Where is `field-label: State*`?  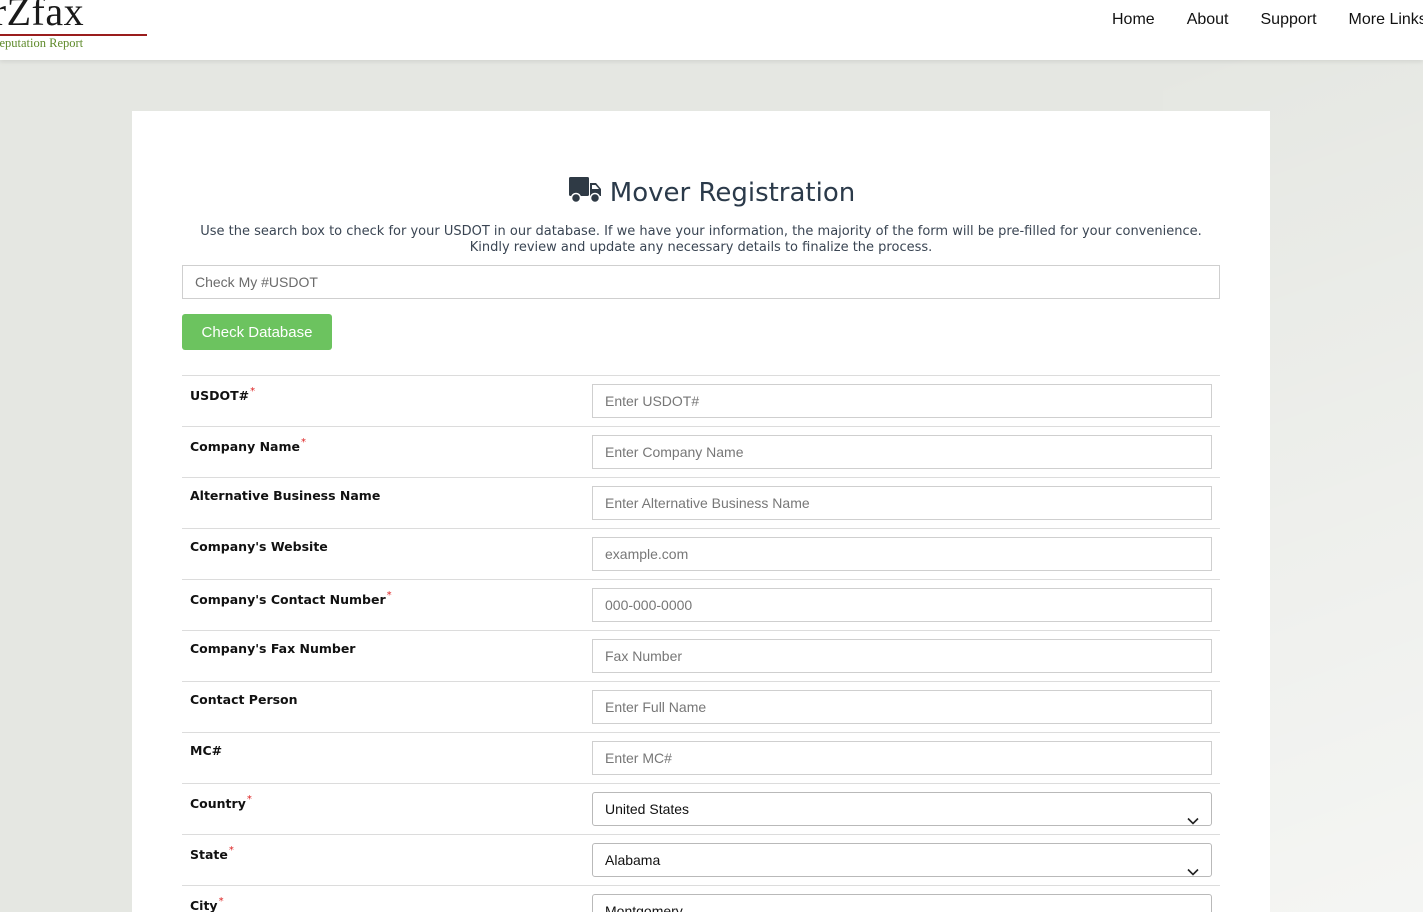 field-label: State* is located at coordinates (212, 853).